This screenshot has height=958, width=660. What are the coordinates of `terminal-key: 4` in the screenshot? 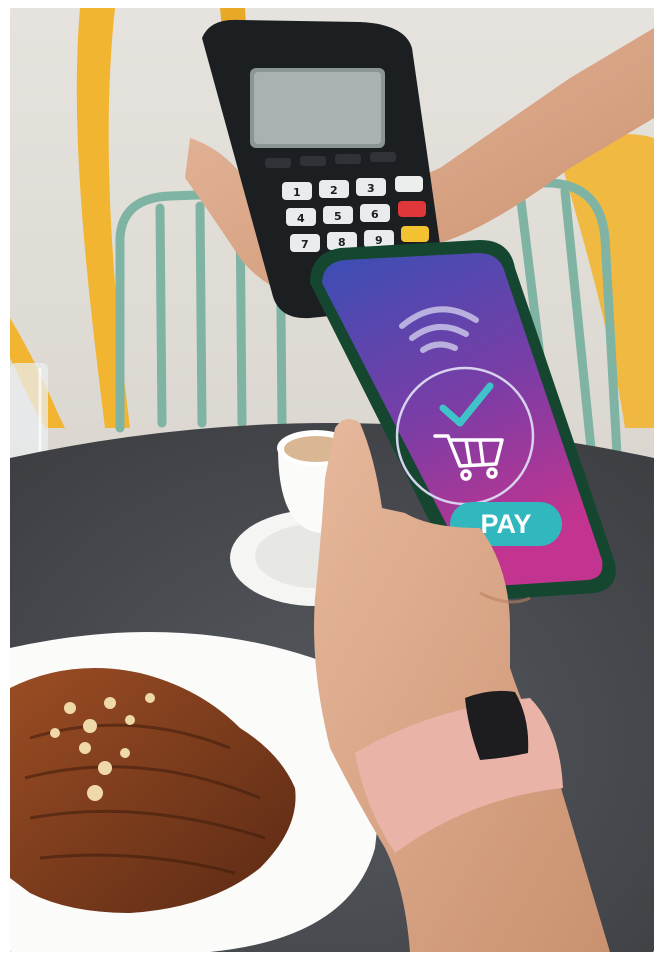 It's located at (301, 218).